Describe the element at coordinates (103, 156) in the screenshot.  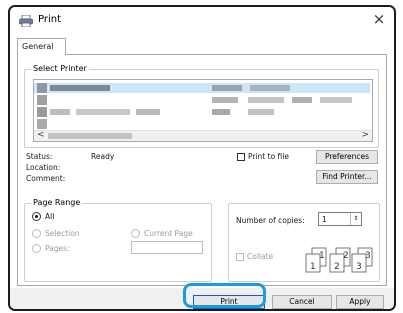
I see `status-value: Ready` at that location.